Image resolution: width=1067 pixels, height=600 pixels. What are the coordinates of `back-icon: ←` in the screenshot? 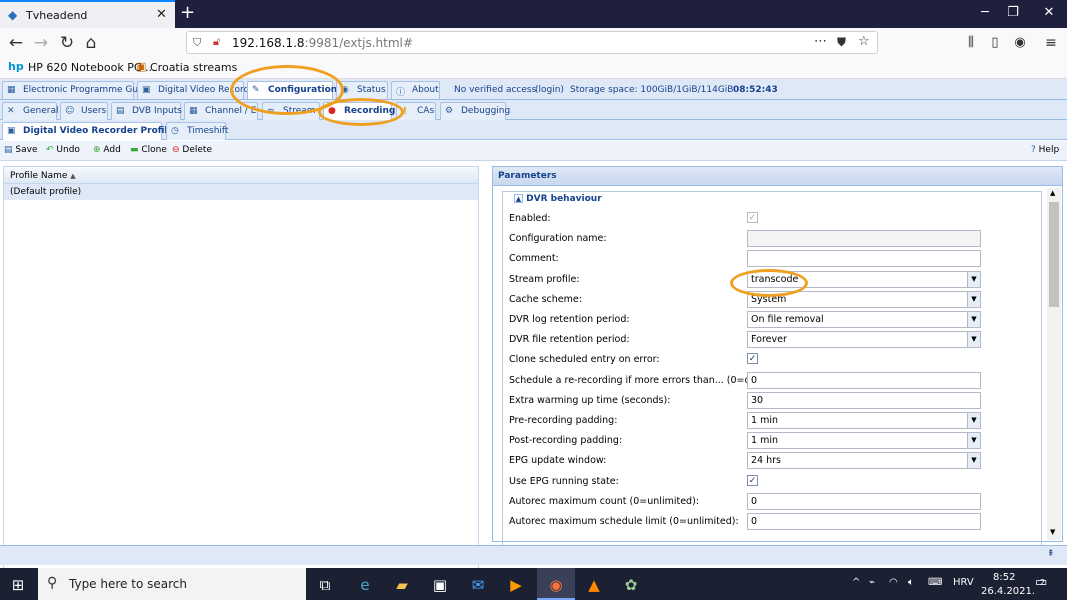 It's located at (16, 43).